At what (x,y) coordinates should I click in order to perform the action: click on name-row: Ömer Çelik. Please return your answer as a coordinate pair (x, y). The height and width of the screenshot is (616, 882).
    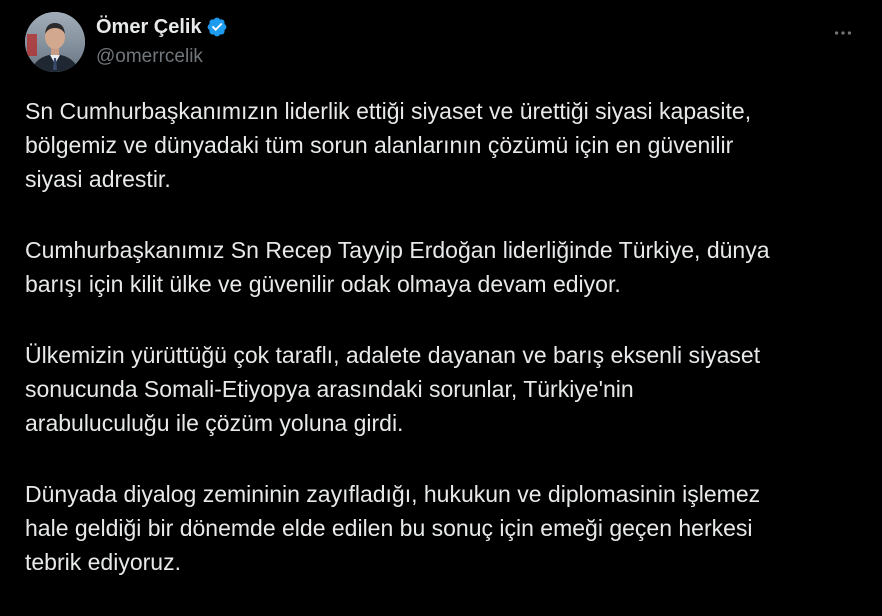
    Looking at the image, I should click on (162, 27).